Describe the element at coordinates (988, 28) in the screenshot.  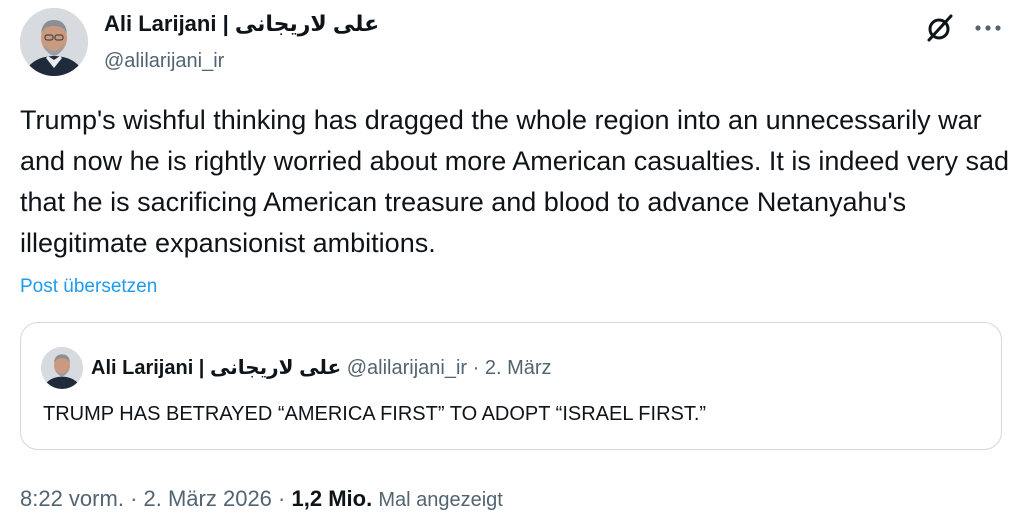
I see `more-icon` at that location.